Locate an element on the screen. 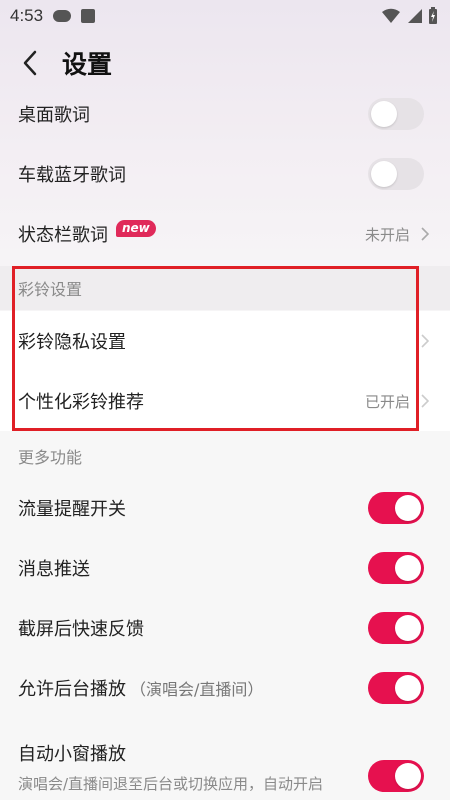  row-label: 截屏后快速反馈 is located at coordinates (81, 629).